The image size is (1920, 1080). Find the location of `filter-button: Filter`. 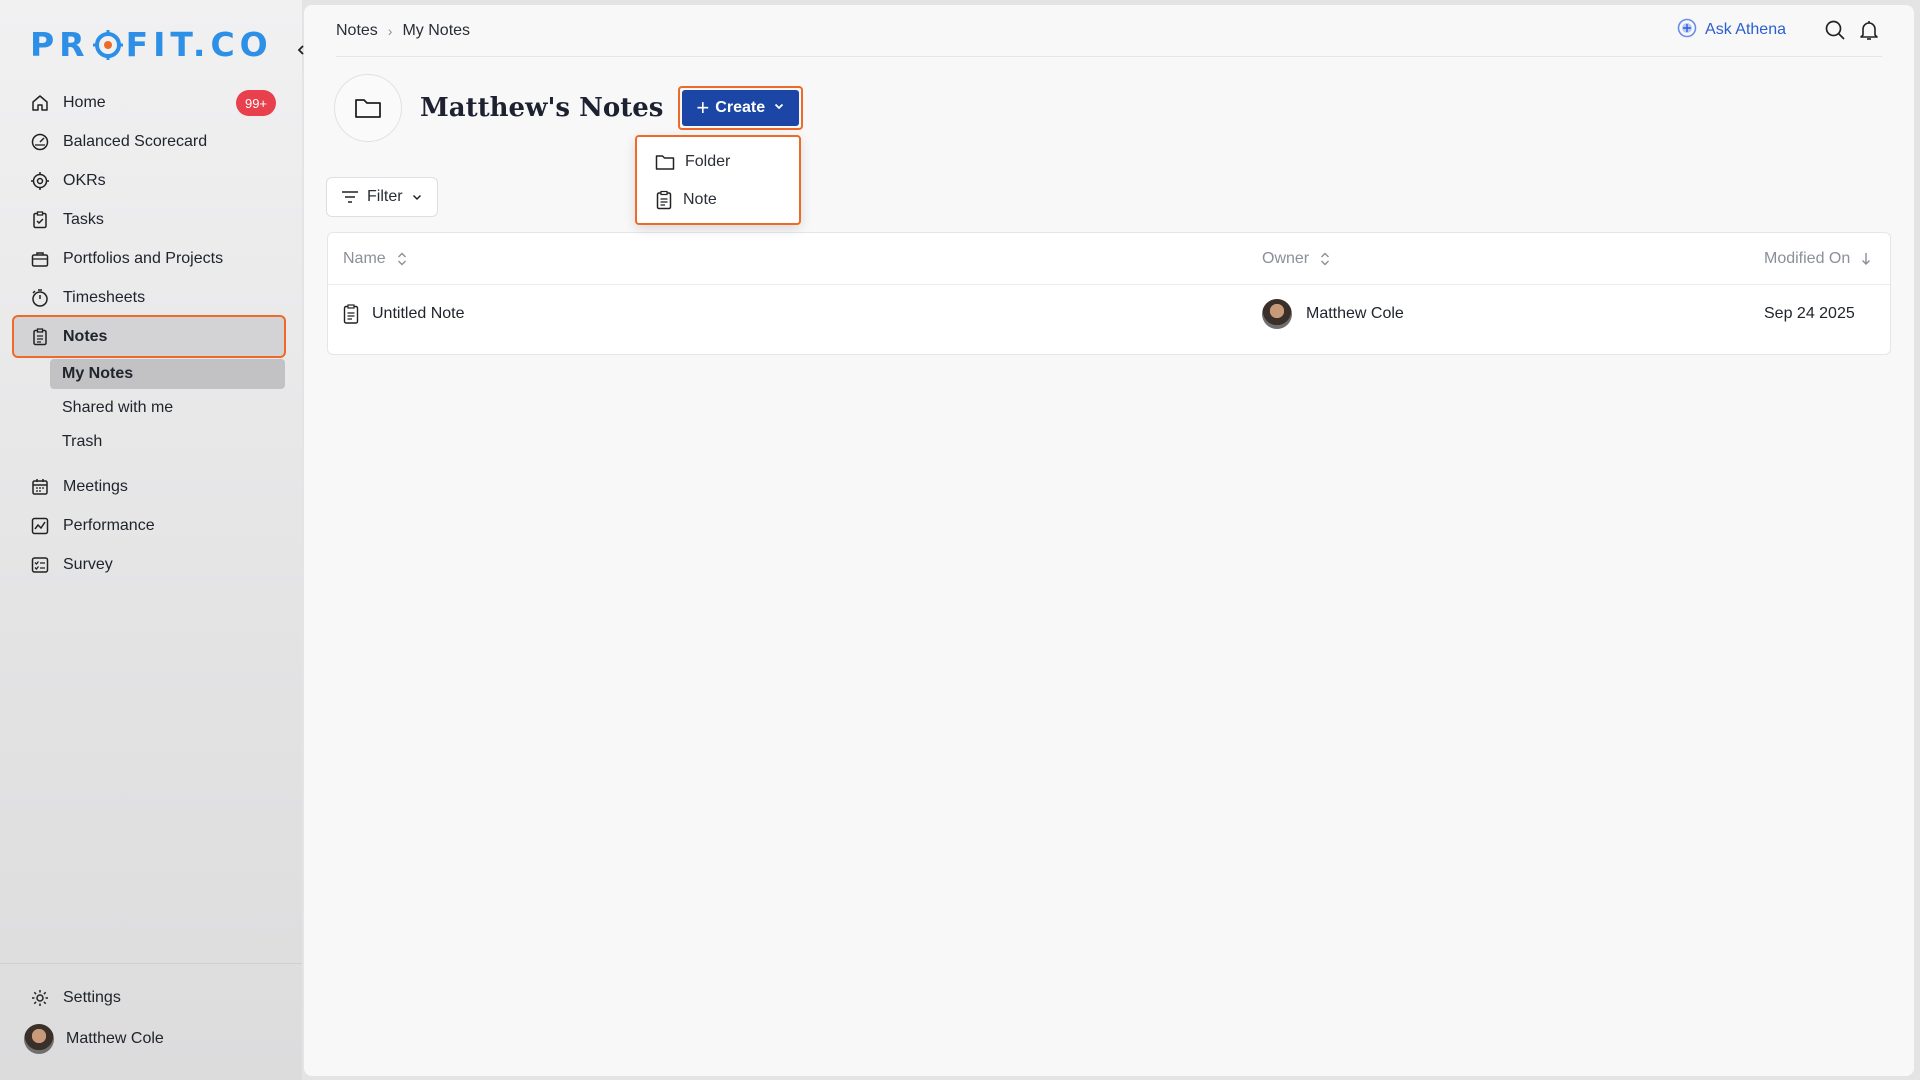

filter-button: Filter is located at coordinates (382, 197).